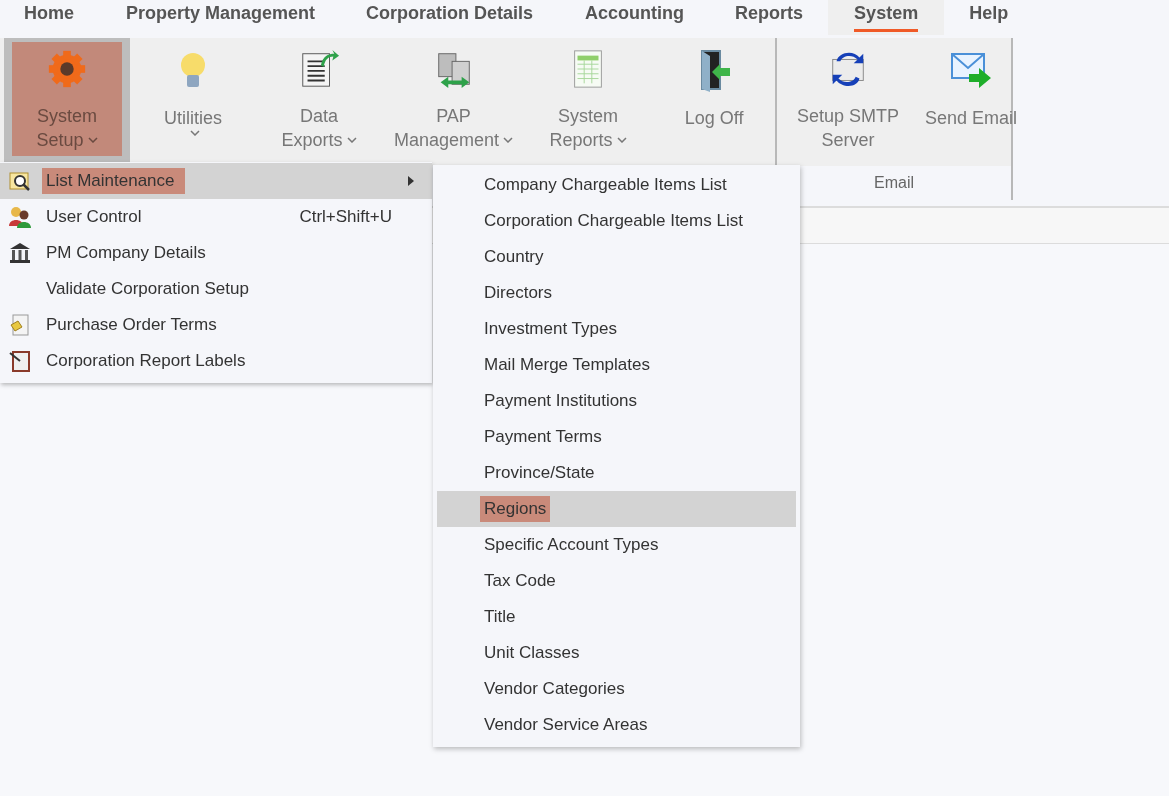 The width and height of the screenshot is (1169, 796). What do you see at coordinates (449, 17) in the screenshot?
I see `ribbon-tab: Corporation Details` at bounding box center [449, 17].